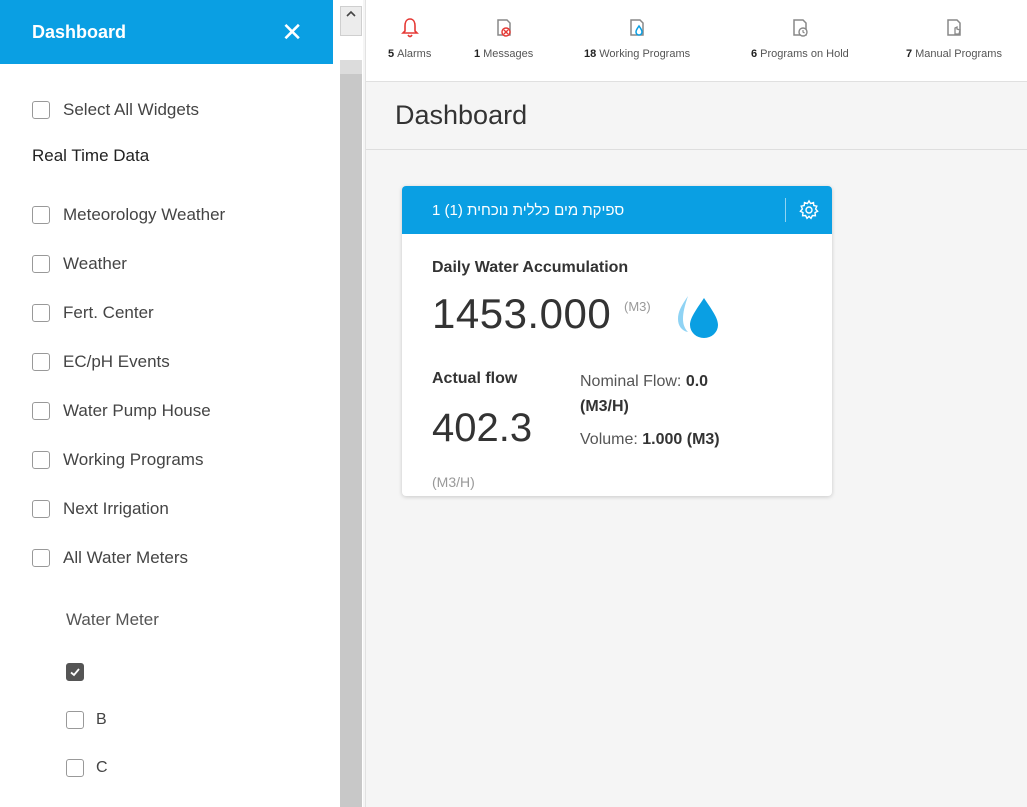 The image size is (1027, 807). What do you see at coordinates (166, 312) in the screenshot?
I see `widget-option-item: Fert. Center` at bounding box center [166, 312].